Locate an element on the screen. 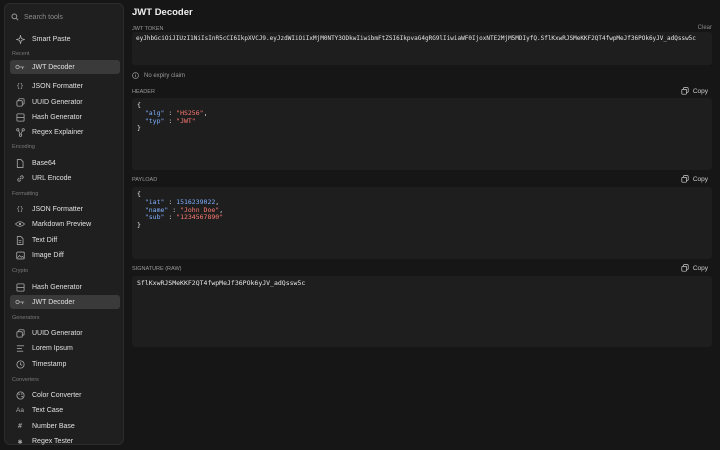 This screenshot has height=450, width=720. page-title: JWT Decoder is located at coordinates (162, 12).